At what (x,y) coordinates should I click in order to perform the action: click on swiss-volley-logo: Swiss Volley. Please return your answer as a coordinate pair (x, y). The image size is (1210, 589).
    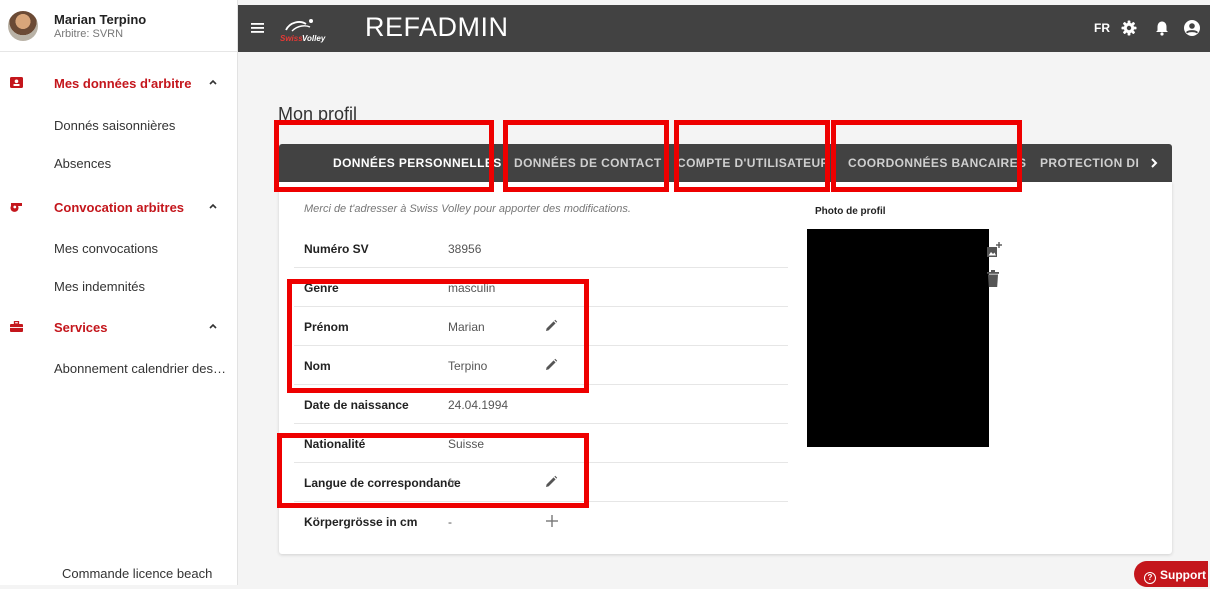
    Looking at the image, I should click on (303, 31).